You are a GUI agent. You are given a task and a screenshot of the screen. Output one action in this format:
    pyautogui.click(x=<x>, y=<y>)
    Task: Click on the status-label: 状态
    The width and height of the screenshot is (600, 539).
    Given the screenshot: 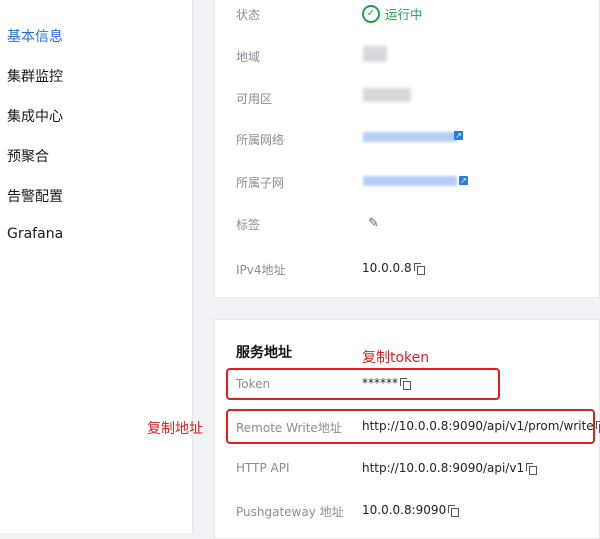 What is the action you would take?
    pyautogui.click(x=248, y=15)
    